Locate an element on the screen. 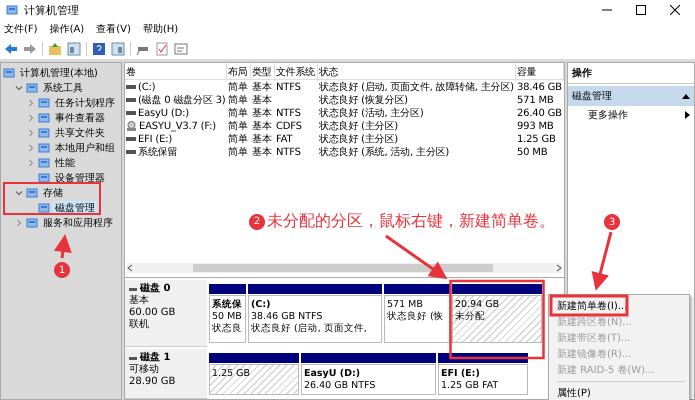 The image size is (695, 400). partition-block: 系统保 50 MB 状态良 is located at coordinates (227, 319).